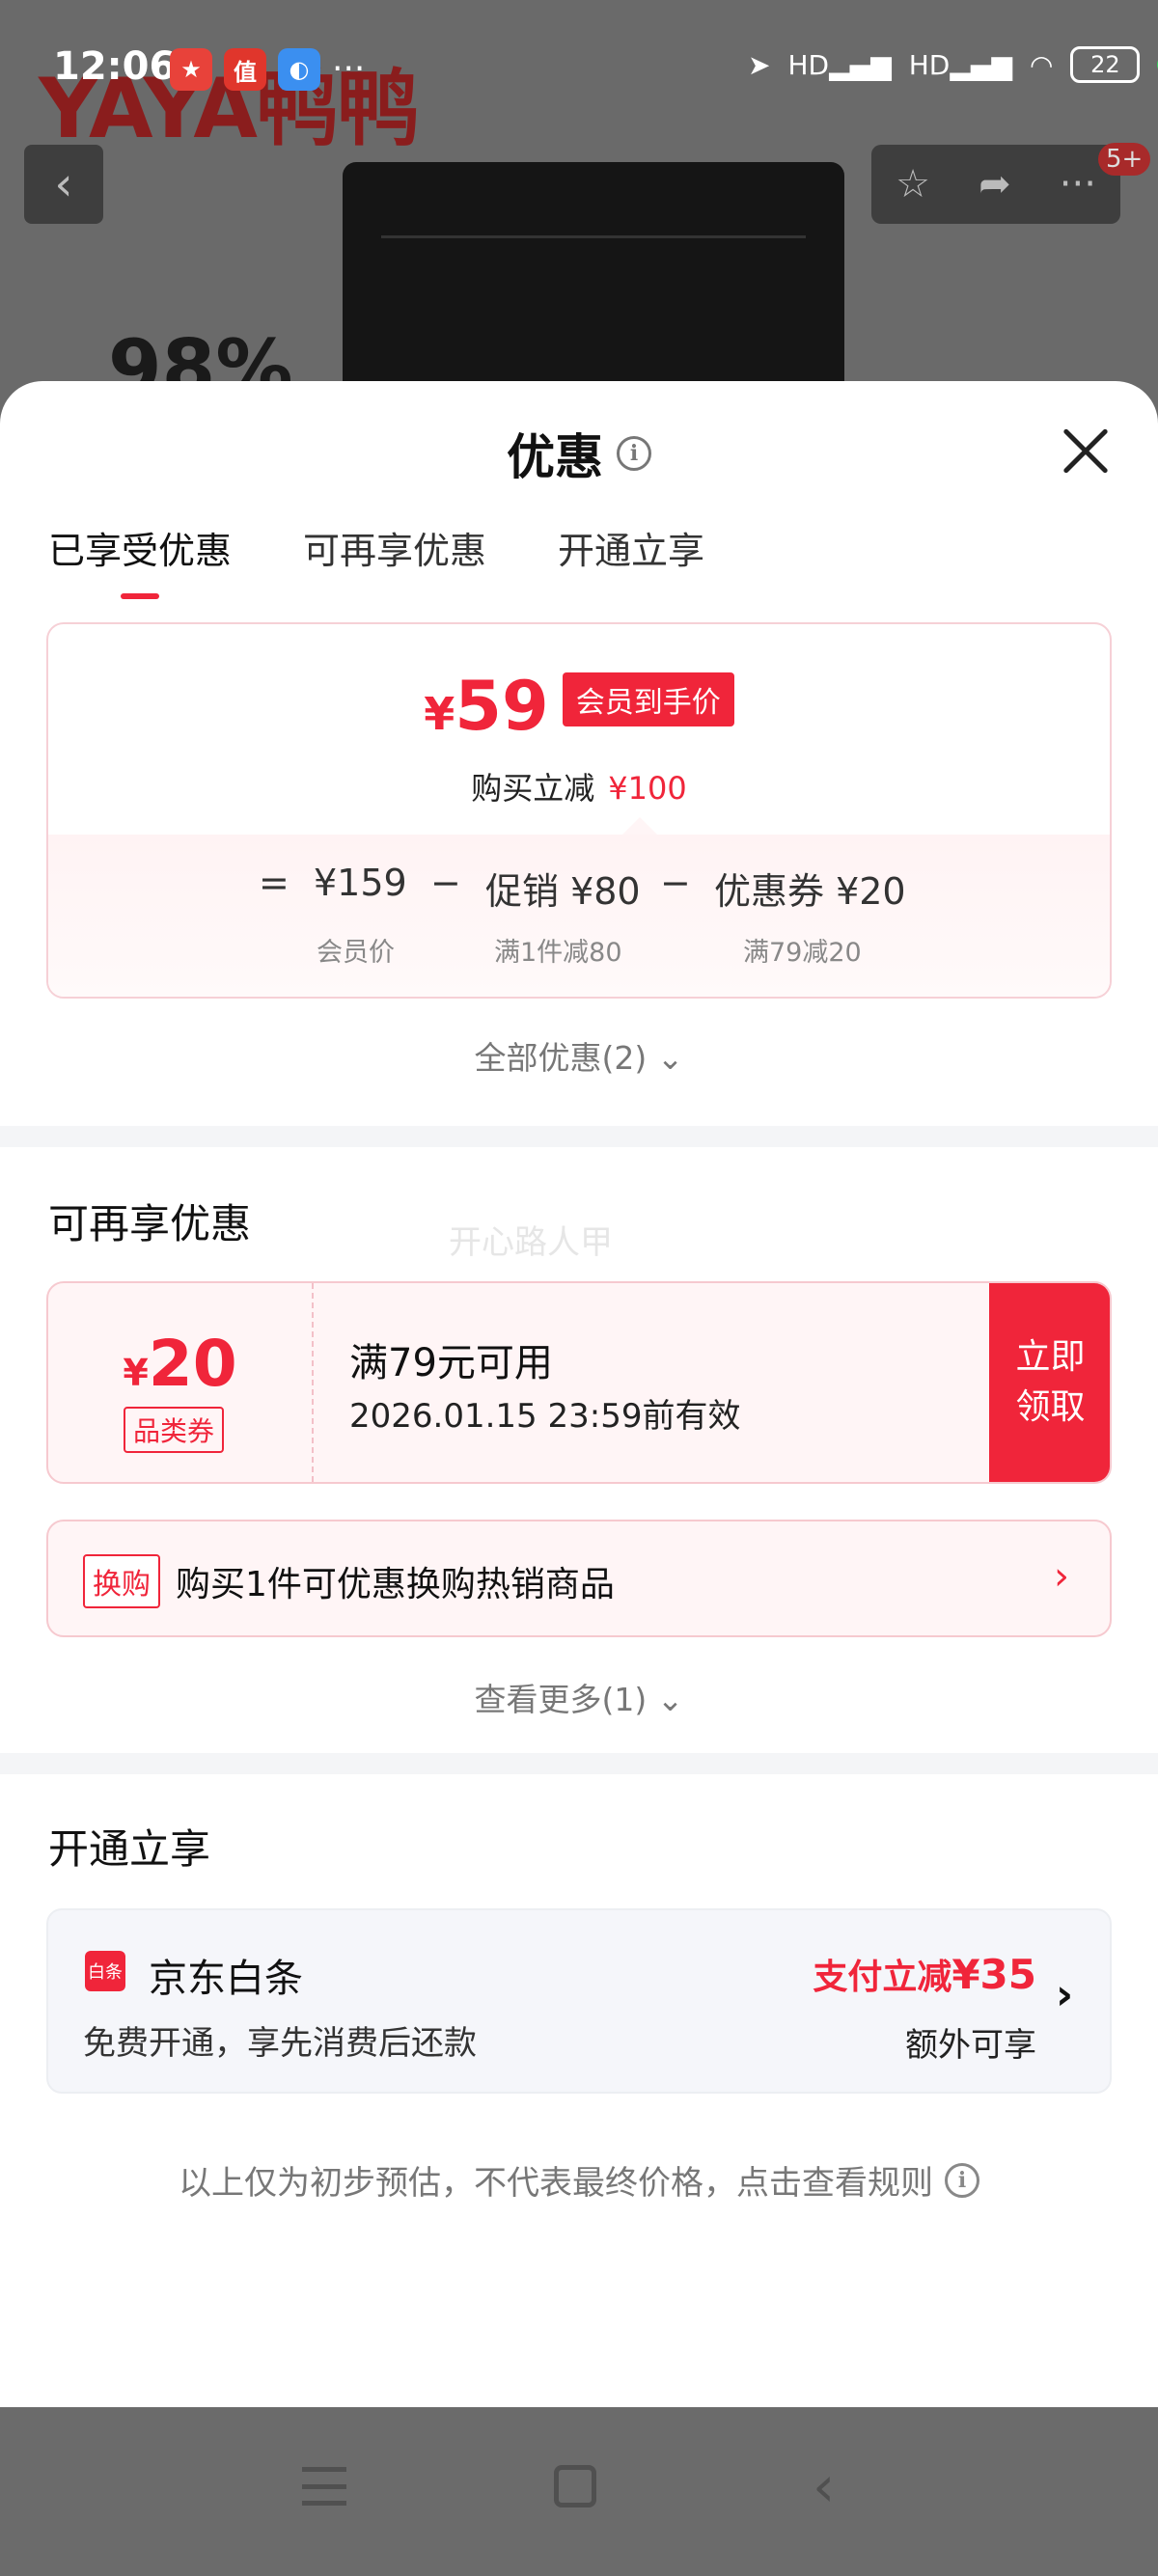 This screenshot has width=1158, height=2576. I want to click on battery-icon: 22, so click(1105, 64).